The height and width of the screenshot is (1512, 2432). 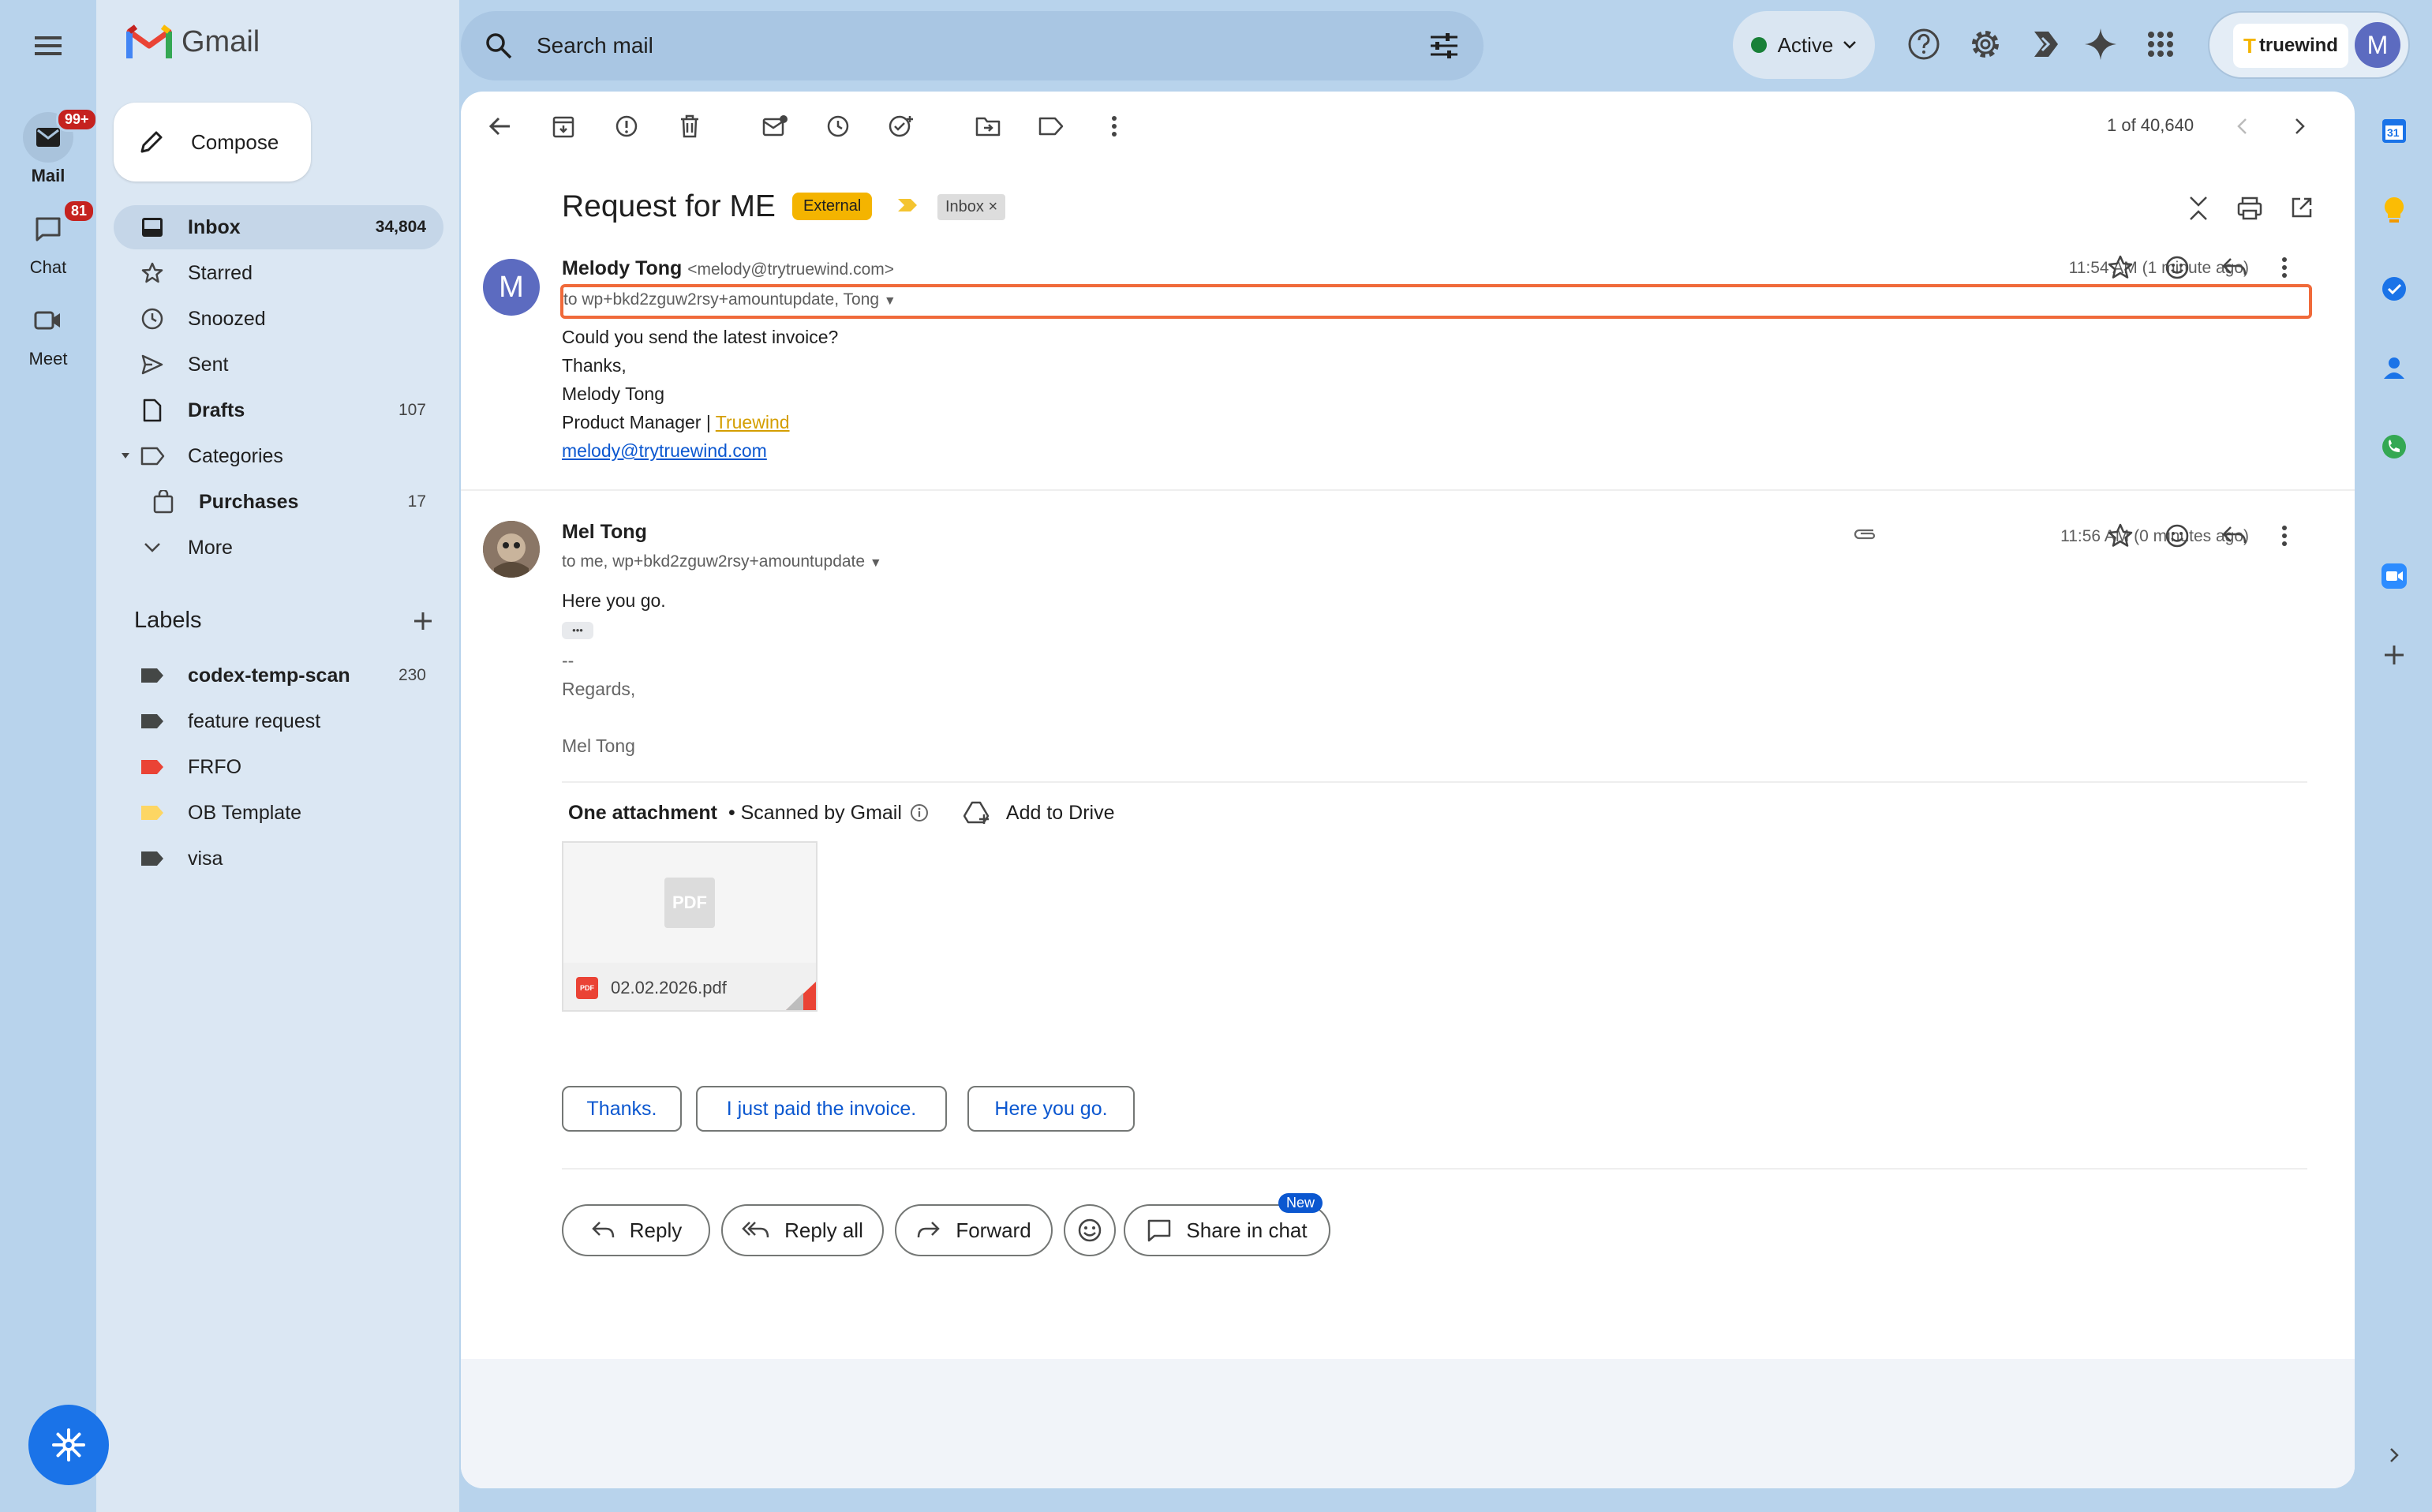 What do you see at coordinates (578, 630) in the screenshot?
I see `show-trimmed-content-button: •••` at bounding box center [578, 630].